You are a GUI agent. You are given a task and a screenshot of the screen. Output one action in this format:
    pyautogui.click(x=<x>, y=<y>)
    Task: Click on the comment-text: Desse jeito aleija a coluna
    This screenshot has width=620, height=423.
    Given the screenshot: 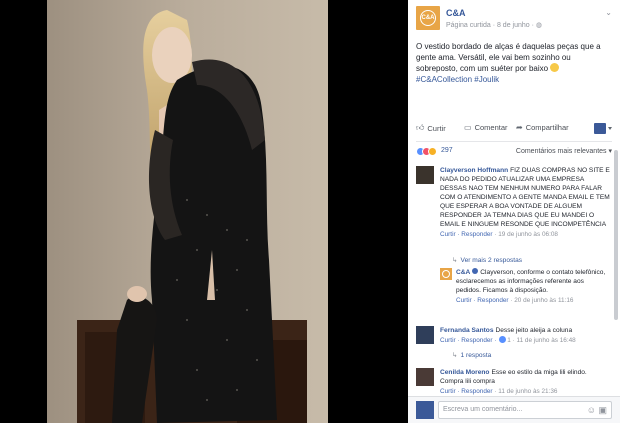 What is the action you would take?
    pyautogui.click(x=534, y=330)
    